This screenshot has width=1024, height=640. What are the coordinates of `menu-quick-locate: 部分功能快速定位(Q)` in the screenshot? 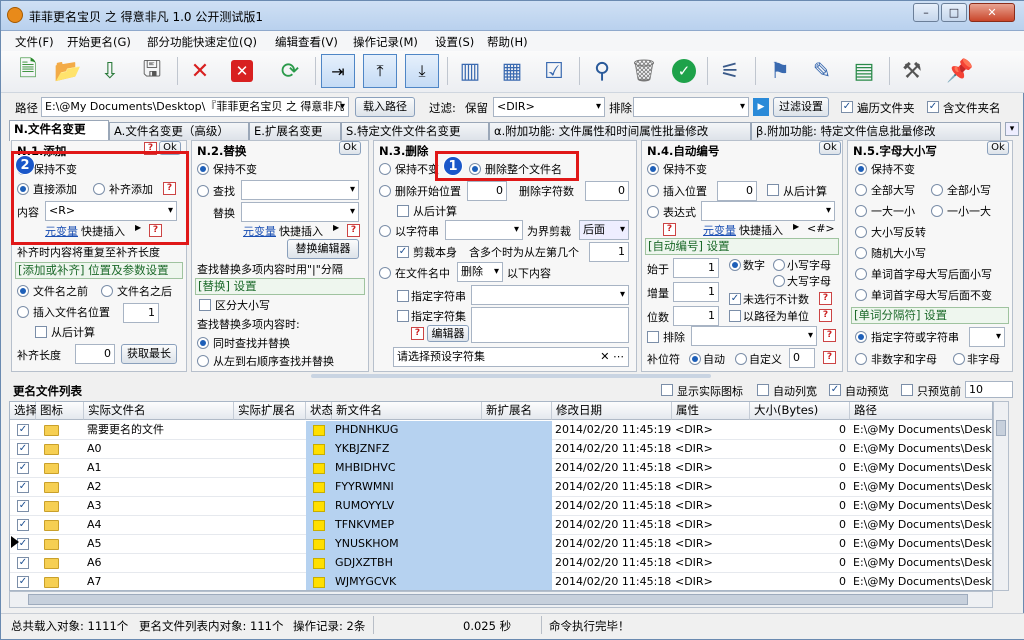 It's located at (202, 42).